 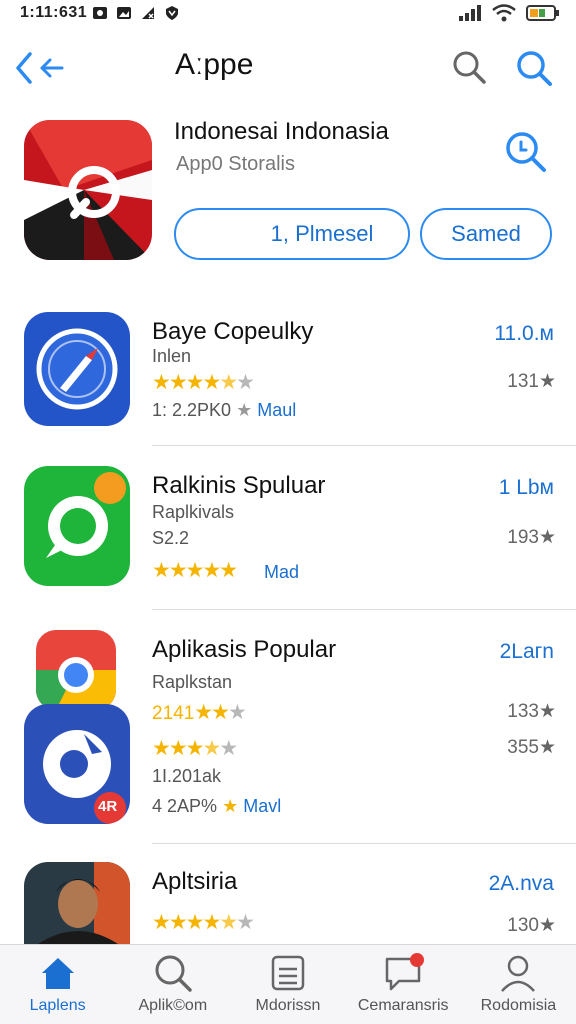 What do you see at coordinates (281, 572) in the screenshot?
I see `app-meta-link: Mad` at bounding box center [281, 572].